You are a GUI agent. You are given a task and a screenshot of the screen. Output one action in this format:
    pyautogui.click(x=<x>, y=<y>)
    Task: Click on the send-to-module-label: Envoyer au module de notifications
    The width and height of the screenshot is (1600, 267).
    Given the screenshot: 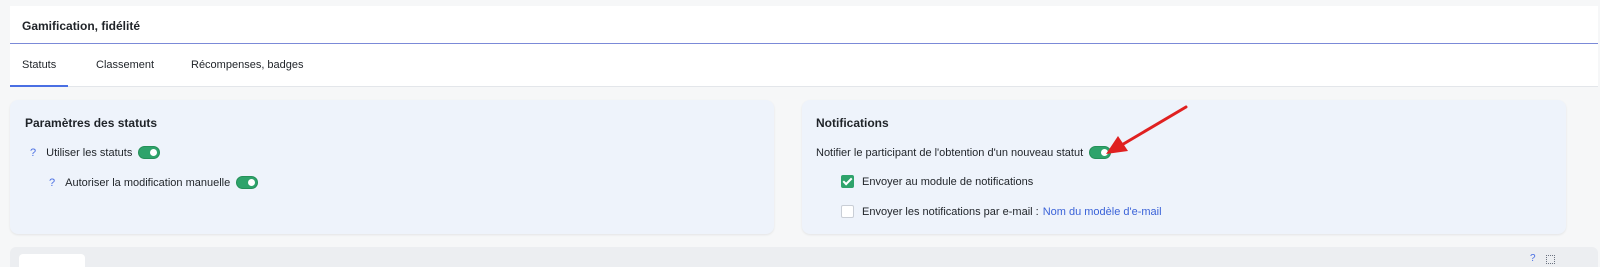 What is the action you would take?
    pyautogui.click(x=948, y=181)
    